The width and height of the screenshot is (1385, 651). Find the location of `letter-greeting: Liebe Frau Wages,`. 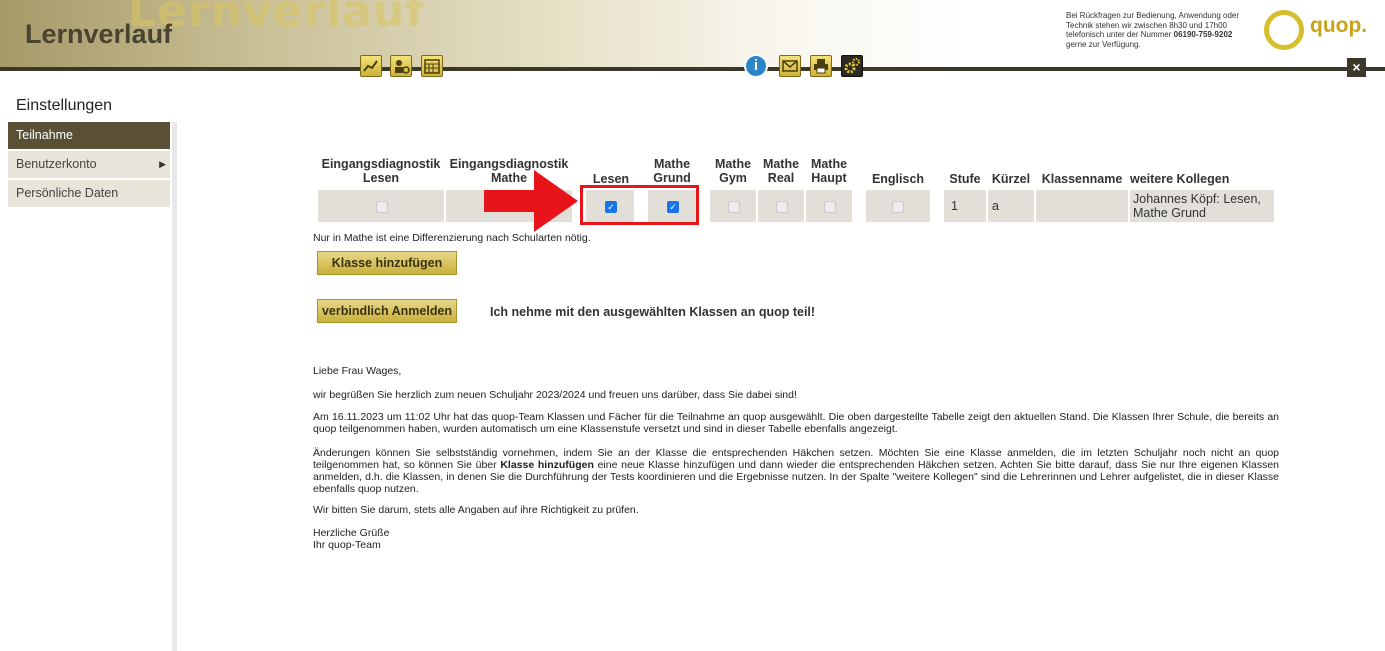

letter-greeting: Liebe Frau Wages, is located at coordinates (357, 371).